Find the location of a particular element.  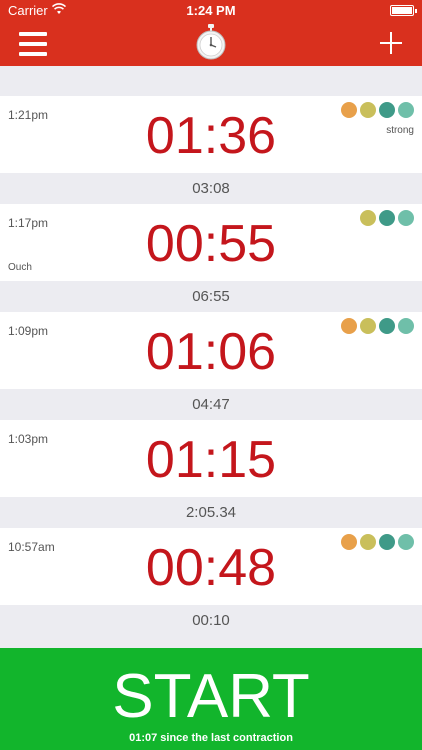

plus-icon is located at coordinates (391, 43).